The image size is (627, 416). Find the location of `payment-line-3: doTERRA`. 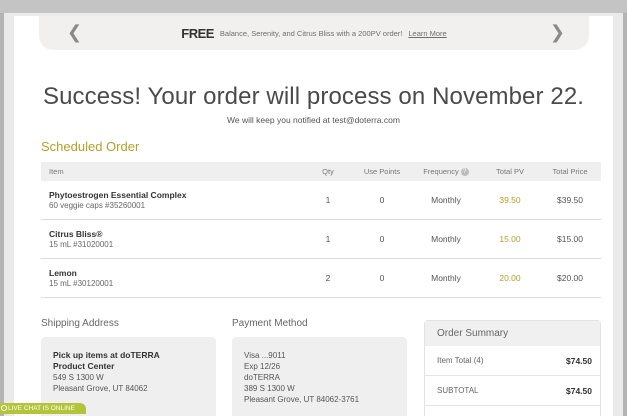

payment-line-3: doTERRA is located at coordinates (262, 377).